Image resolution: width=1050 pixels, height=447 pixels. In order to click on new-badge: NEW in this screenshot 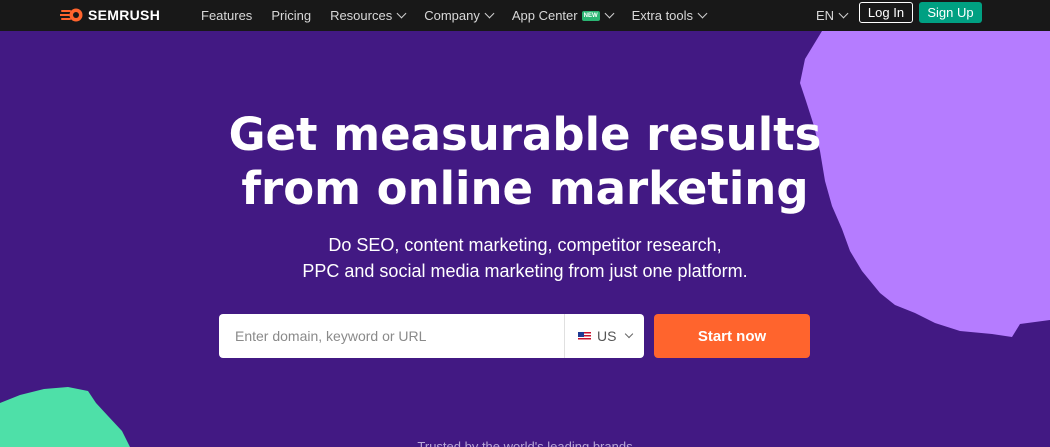, I will do `click(590, 15)`.